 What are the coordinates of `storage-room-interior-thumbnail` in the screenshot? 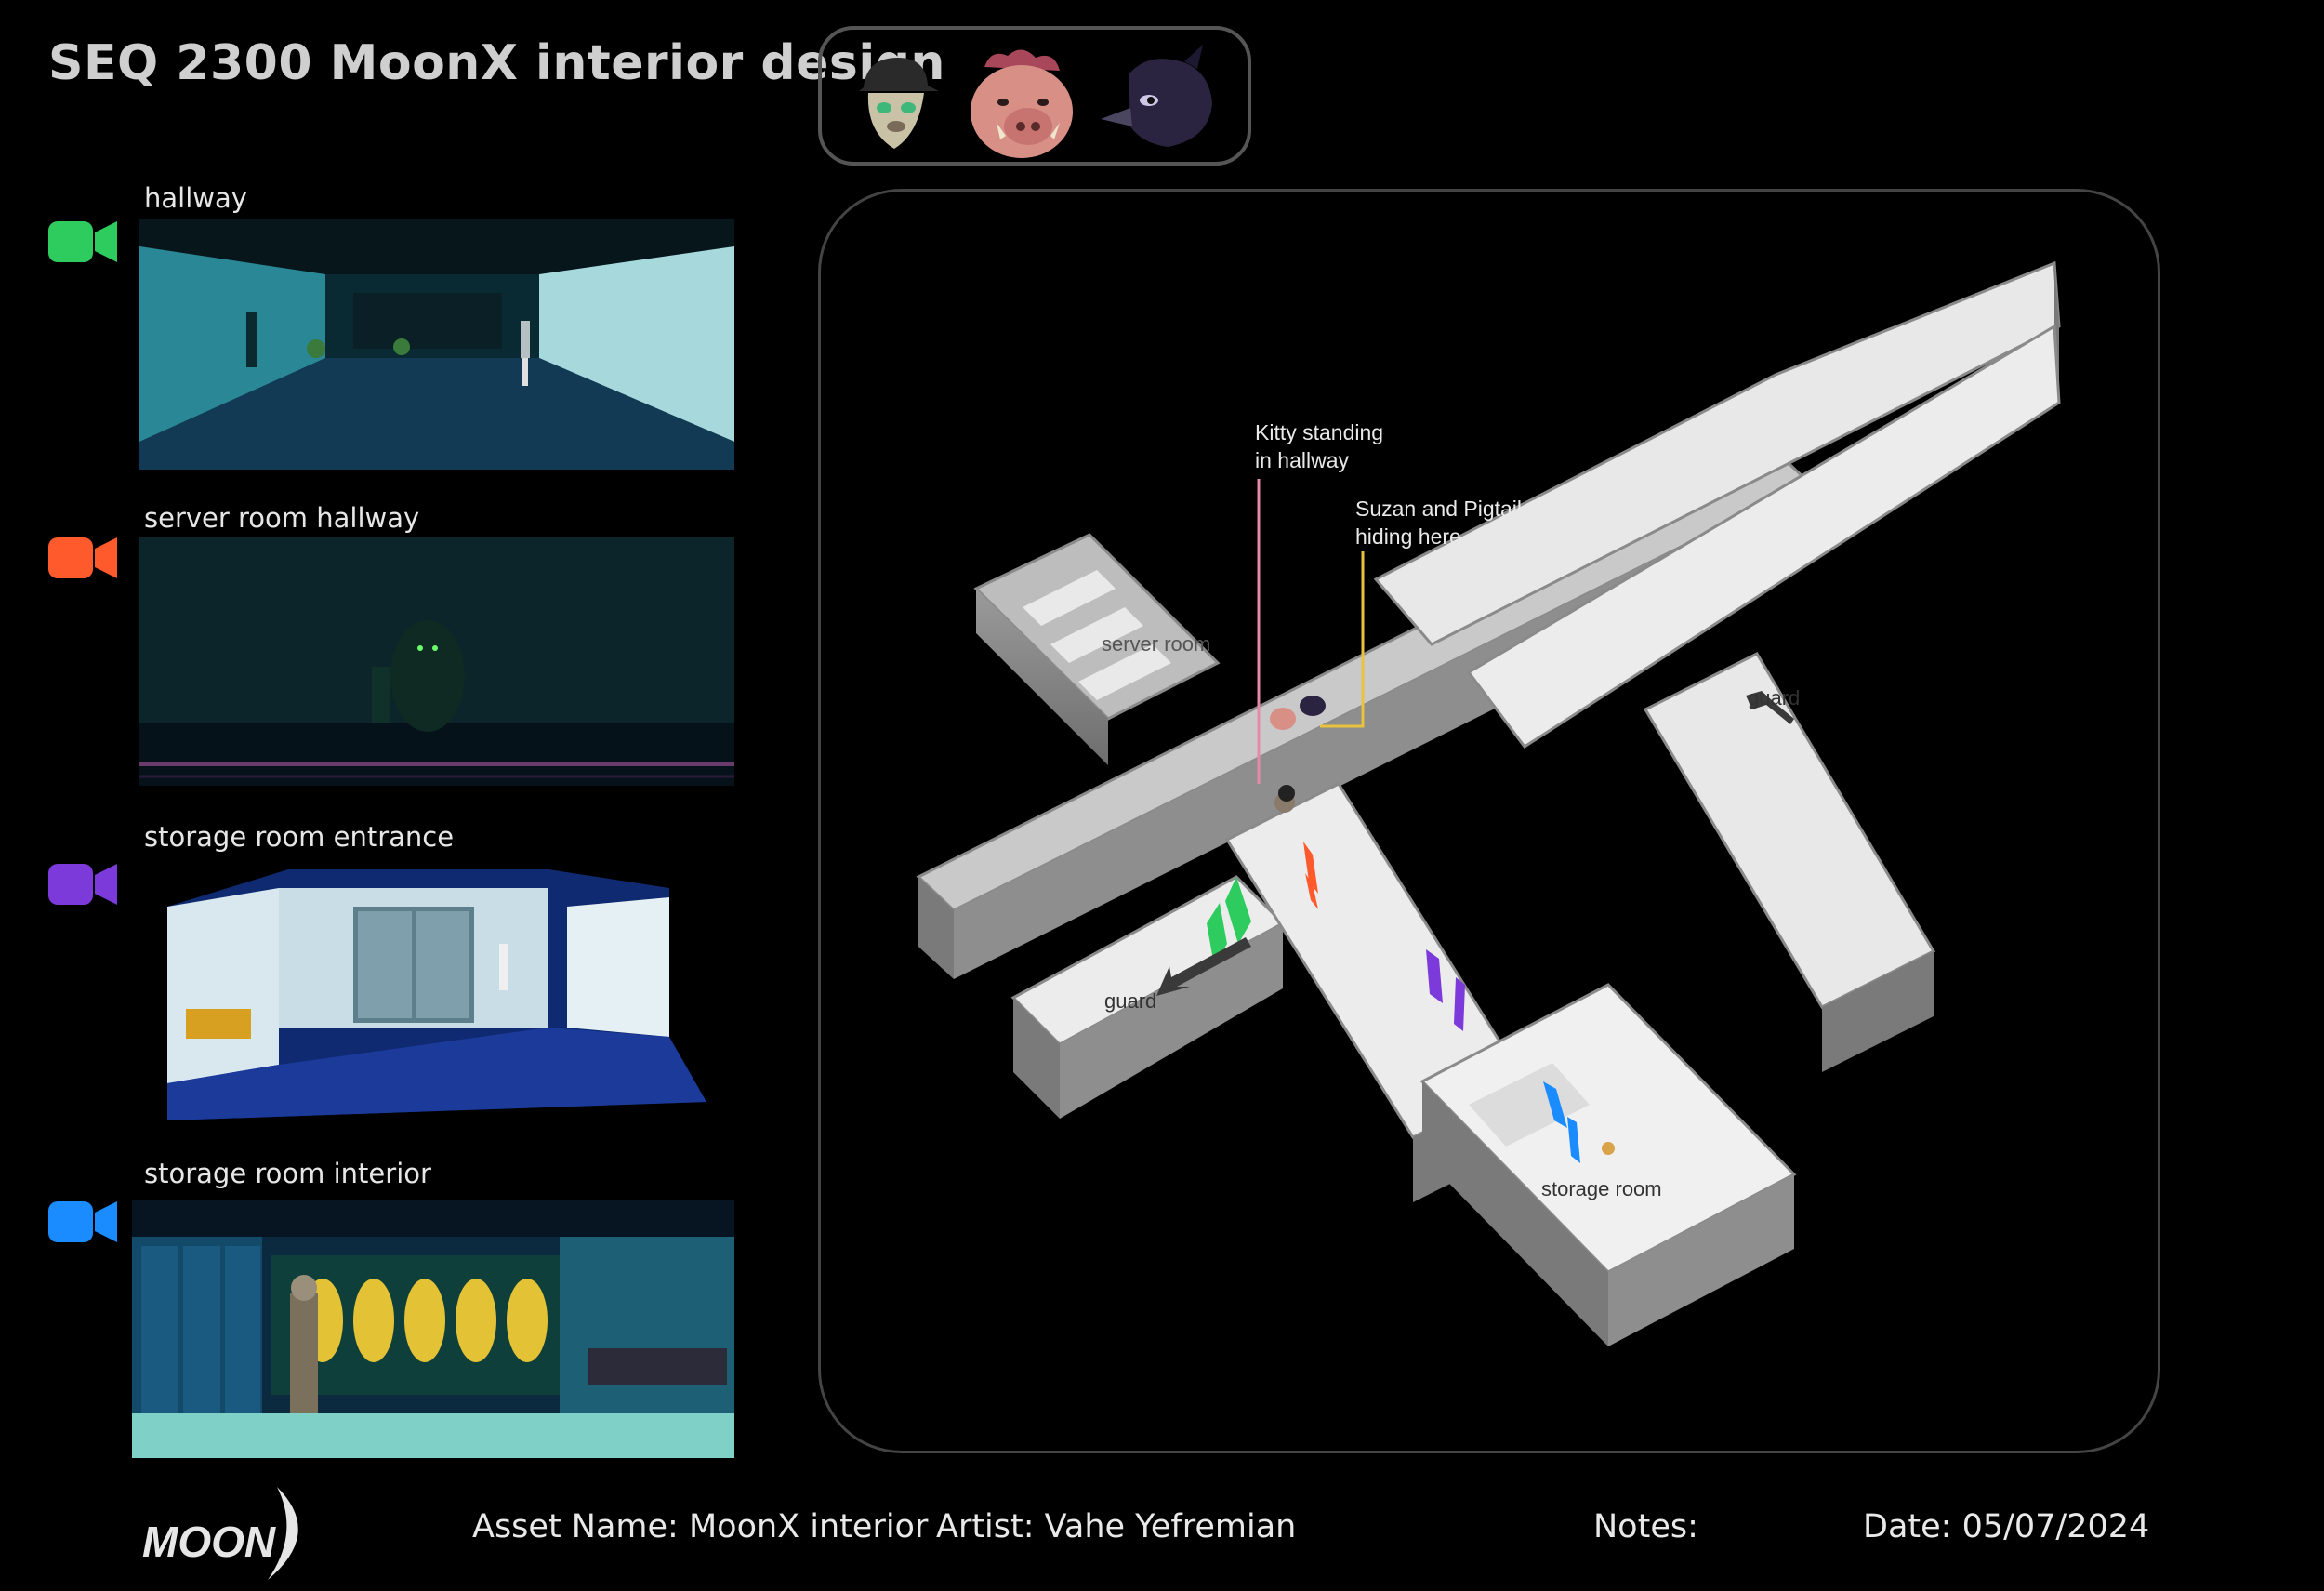 It's located at (433, 1329).